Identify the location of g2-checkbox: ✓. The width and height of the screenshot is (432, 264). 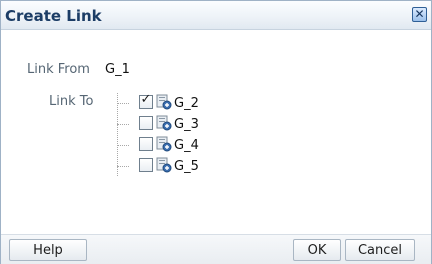
(146, 100).